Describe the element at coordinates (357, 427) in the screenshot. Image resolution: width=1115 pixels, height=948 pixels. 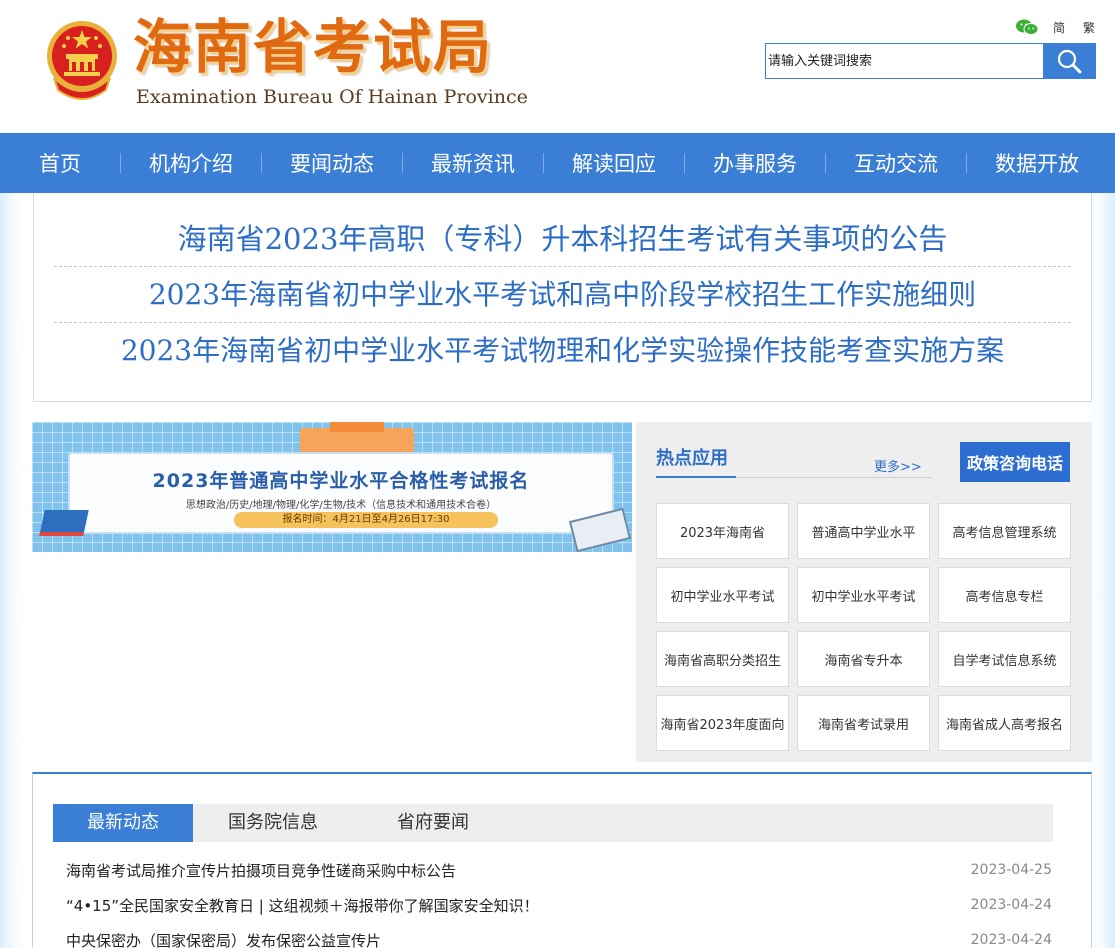
I see `banner-decoration` at that location.